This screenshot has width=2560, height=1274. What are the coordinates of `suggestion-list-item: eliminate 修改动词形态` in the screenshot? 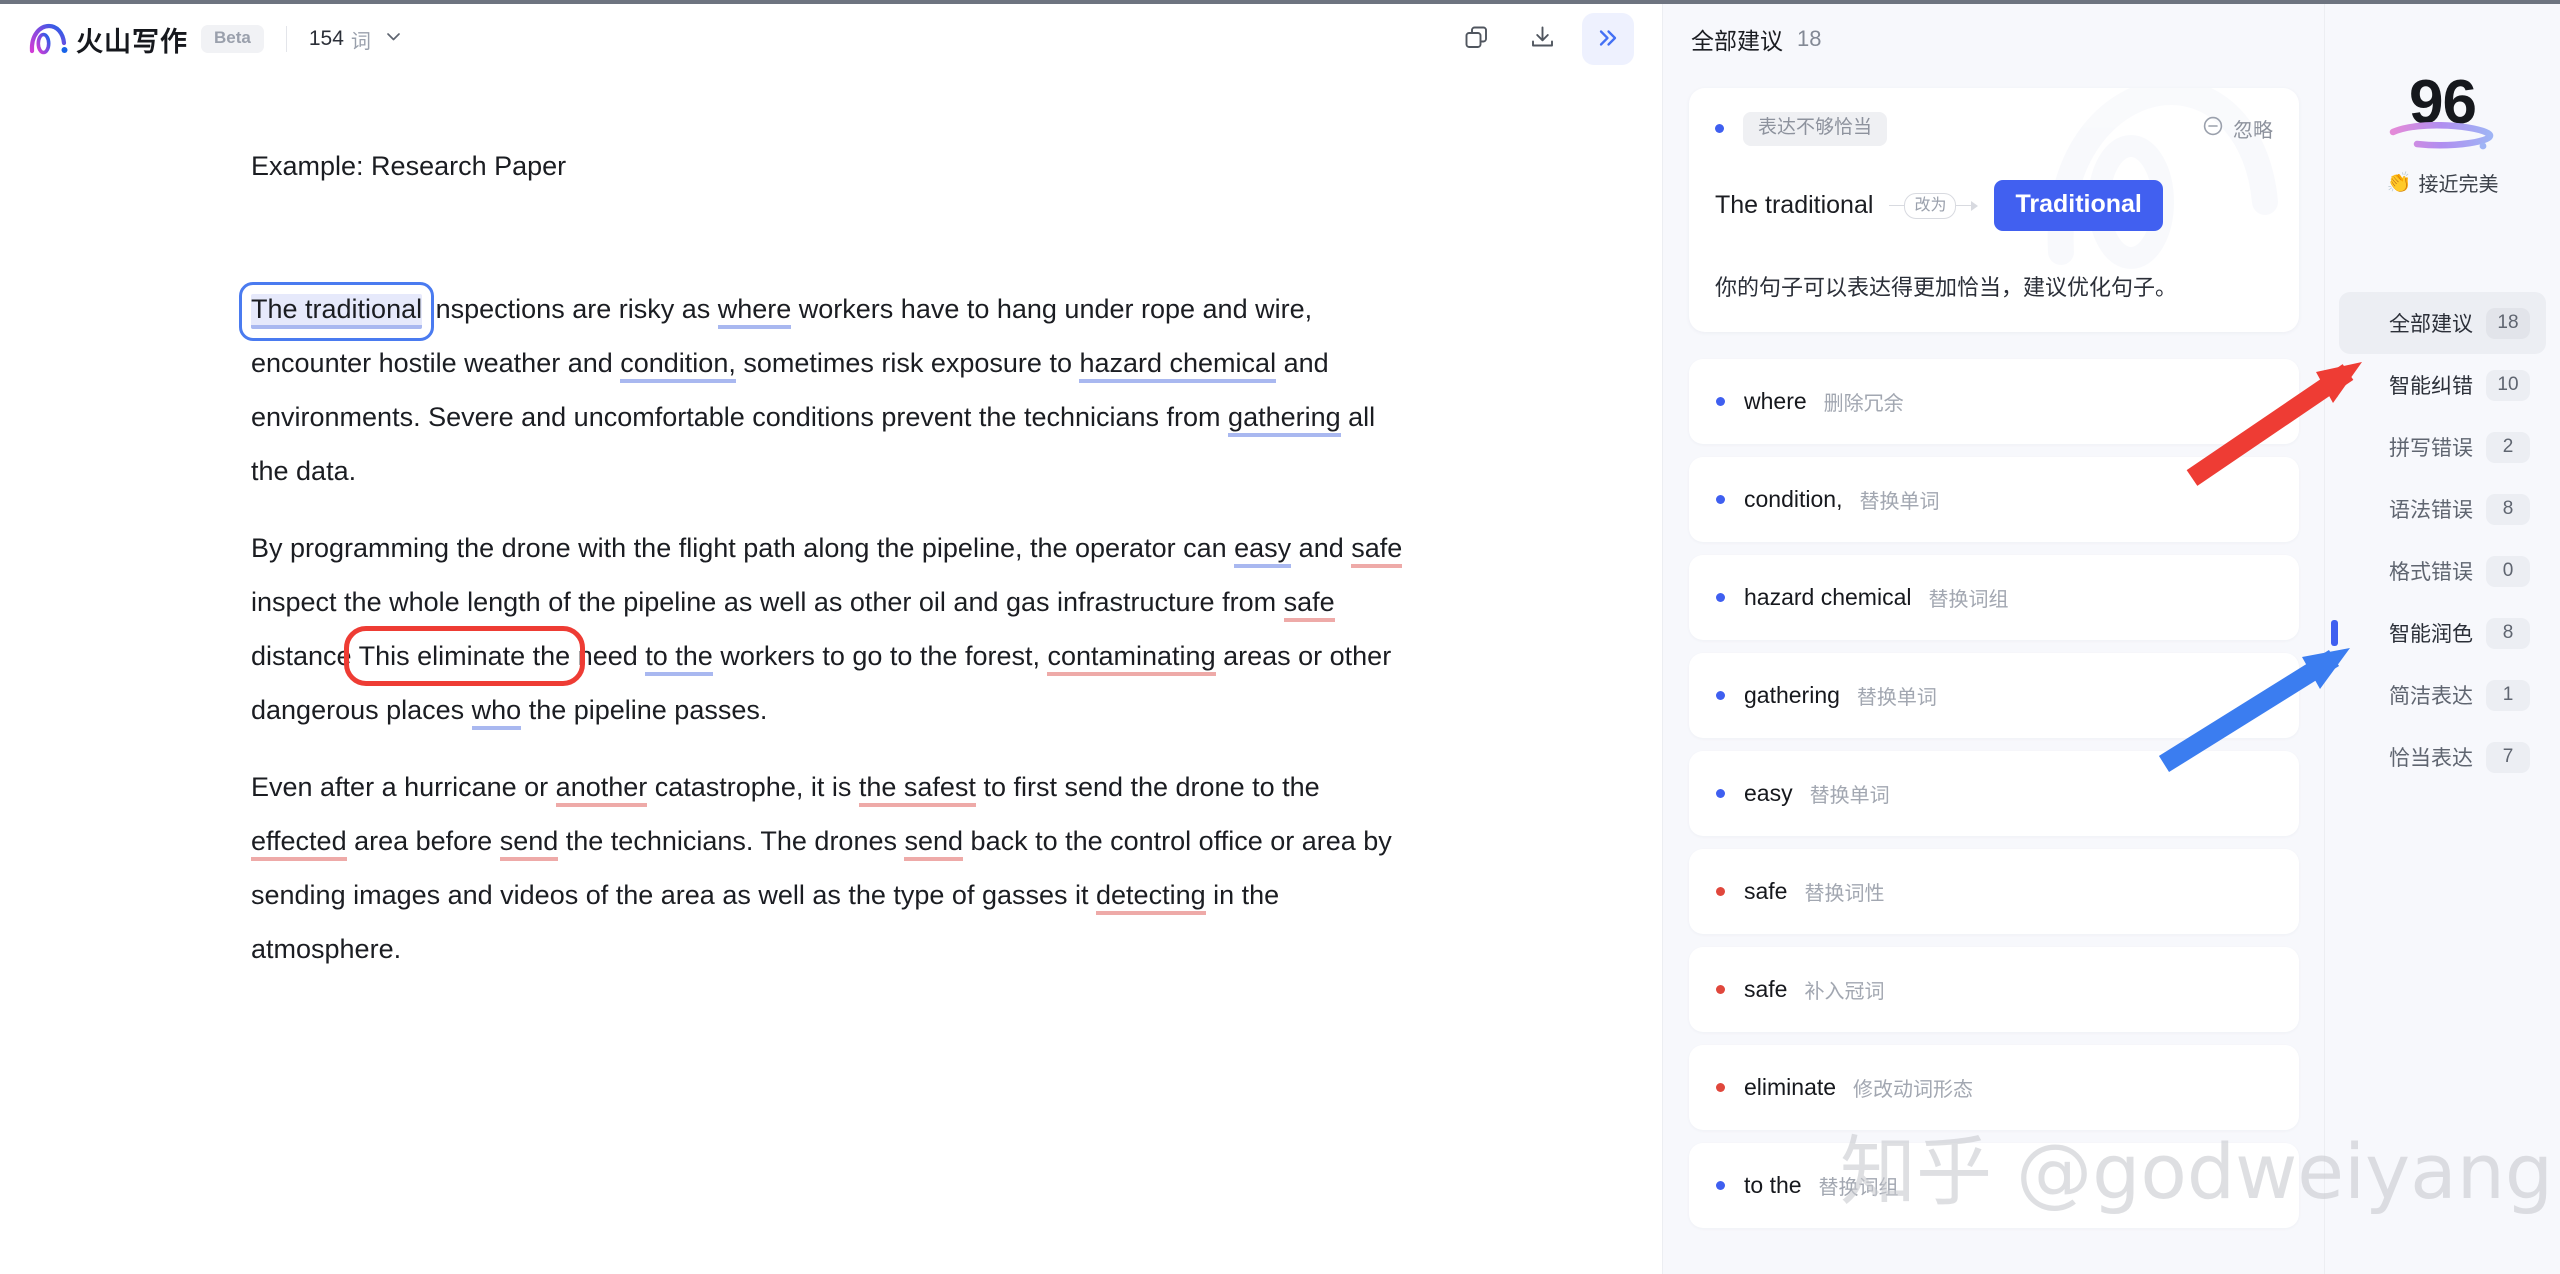 It's located at (1994, 1088).